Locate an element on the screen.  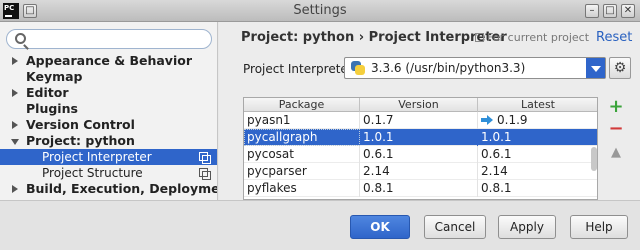
package-name: pycparser is located at coordinates (302, 171).